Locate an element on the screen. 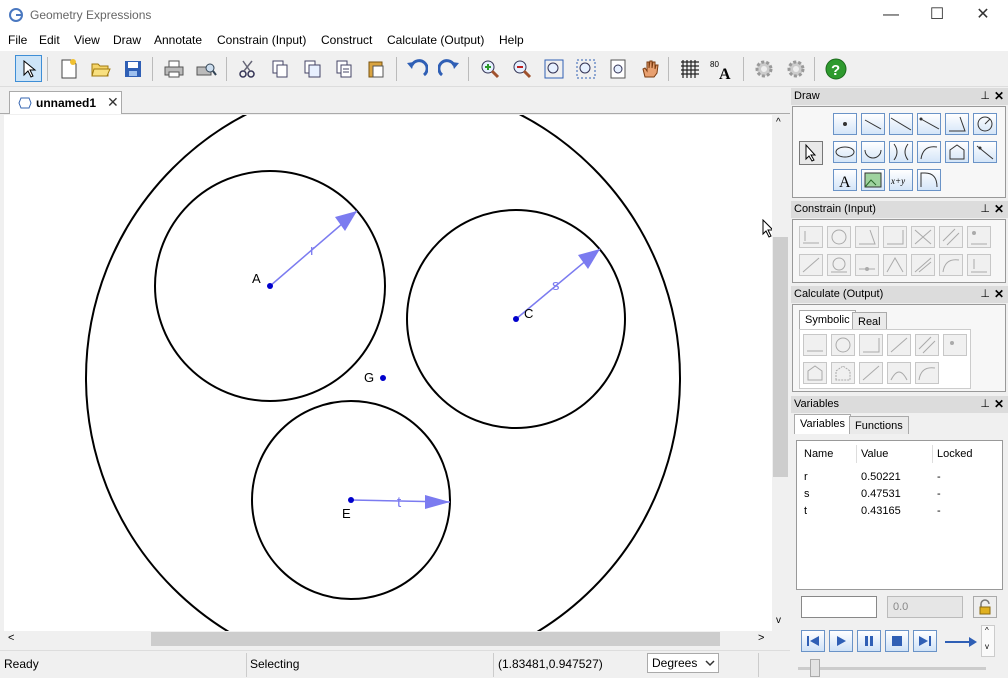 This screenshot has width=1008, height=678. units-select: Degrees is located at coordinates (683, 663).